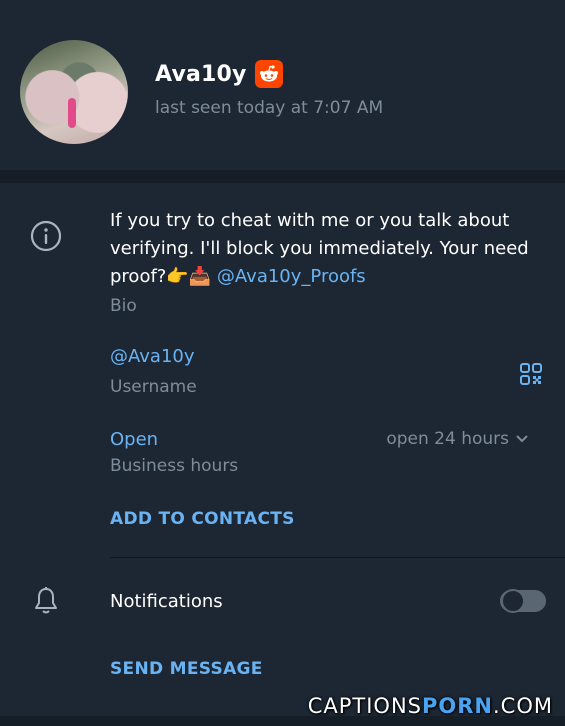 Image resolution: width=565 pixels, height=726 pixels. Describe the element at coordinates (201, 74) in the screenshot. I see `profile-name: Ava10y` at that location.